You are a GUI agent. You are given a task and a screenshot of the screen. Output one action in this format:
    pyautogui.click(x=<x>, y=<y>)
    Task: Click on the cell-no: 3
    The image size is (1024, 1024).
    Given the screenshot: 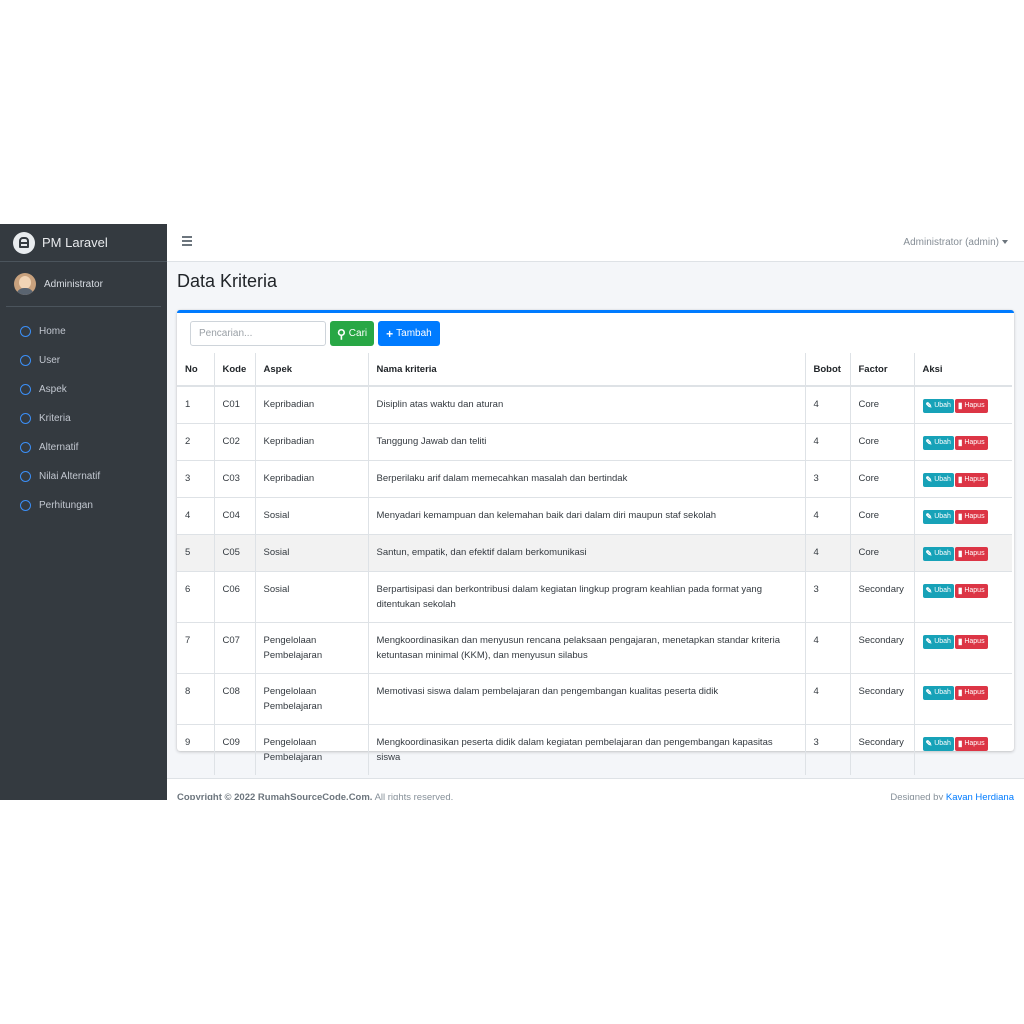 What is the action you would take?
    pyautogui.click(x=196, y=479)
    